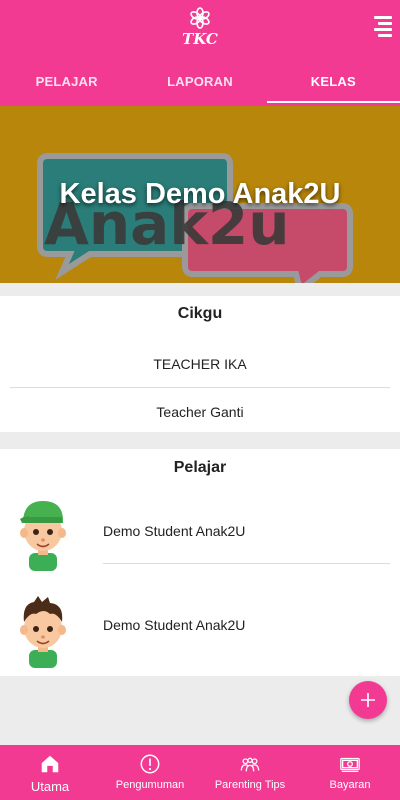  I want to click on students-section-title: Pelajar, so click(200, 467).